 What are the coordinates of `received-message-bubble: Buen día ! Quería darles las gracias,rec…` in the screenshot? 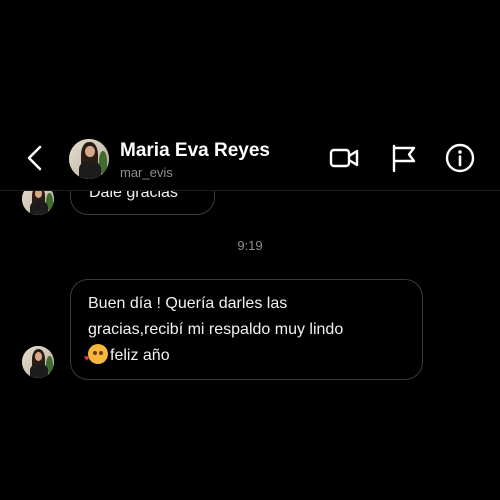 It's located at (246, 329).